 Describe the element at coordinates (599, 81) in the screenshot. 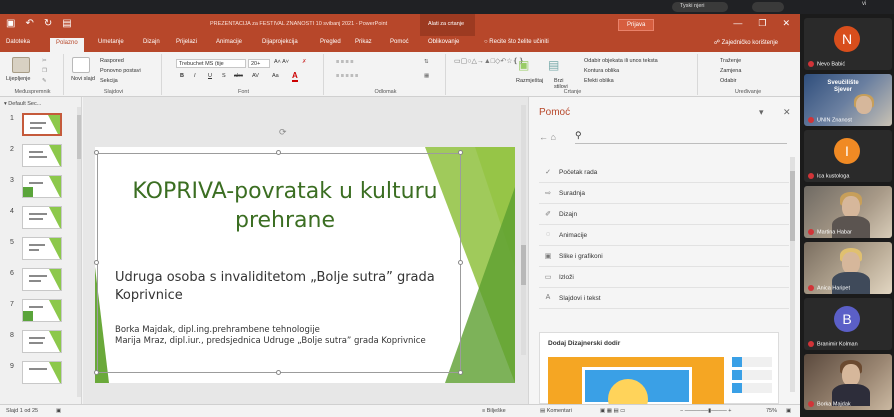

I see `shape-effects-button: Efekti oblika` at that location.